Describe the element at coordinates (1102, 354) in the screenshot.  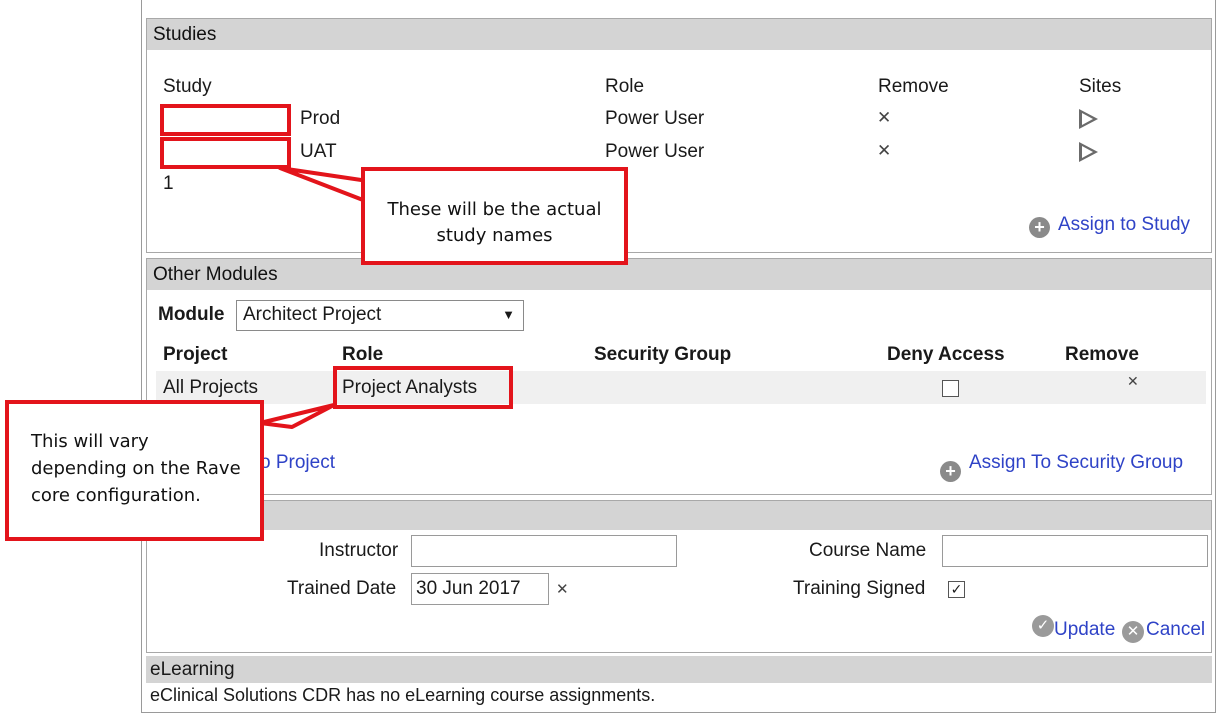
I see `module-remove-column-header: Remove` at that location.